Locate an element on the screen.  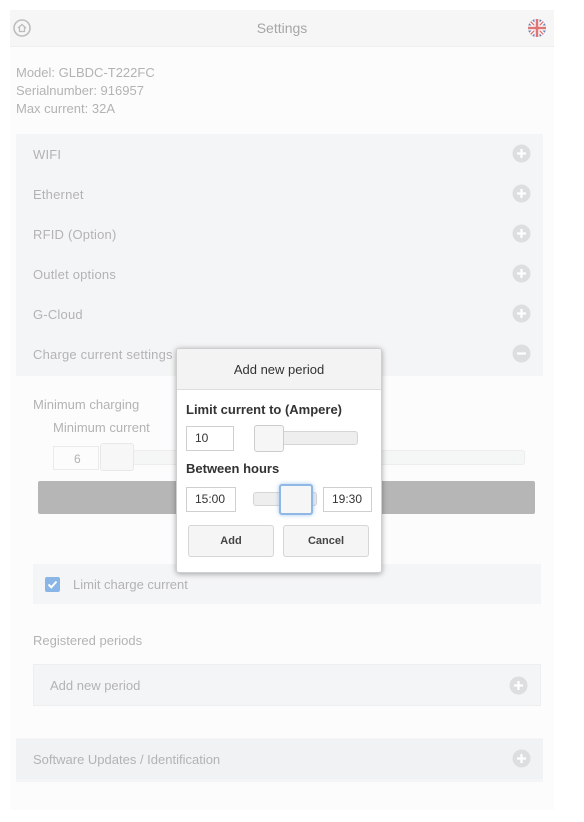
between-hours-label: Between hours is located at coordinates (233, 468).